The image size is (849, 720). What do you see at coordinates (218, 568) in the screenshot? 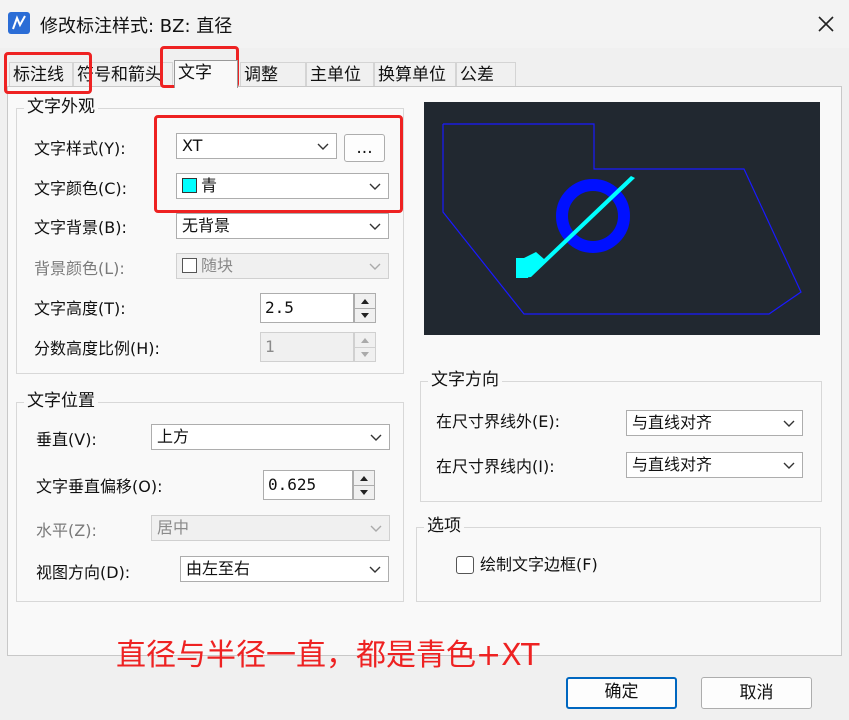
I see `view-direction-value: 由左至右` at bounding box center [218, 568].